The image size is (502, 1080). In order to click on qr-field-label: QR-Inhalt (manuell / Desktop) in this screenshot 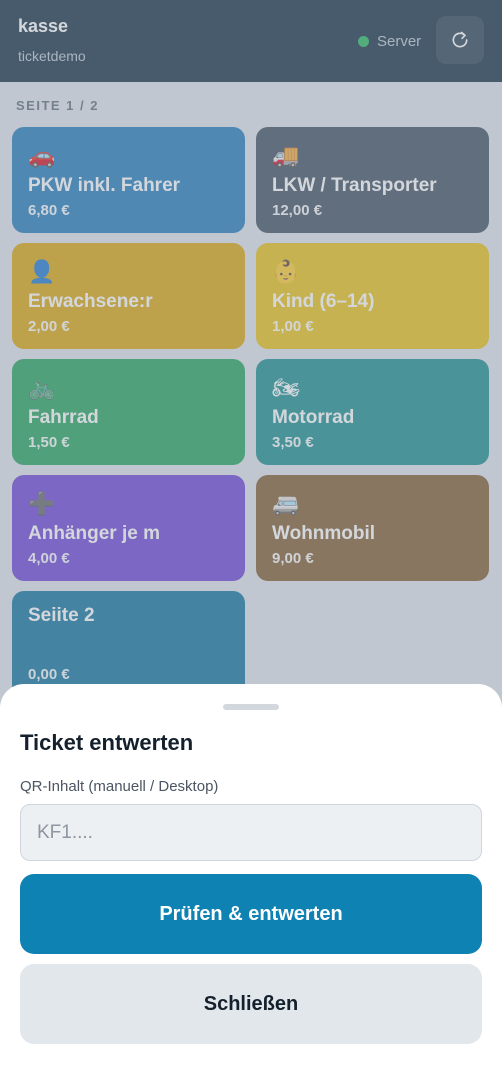, I will do `click(119, 786)`.